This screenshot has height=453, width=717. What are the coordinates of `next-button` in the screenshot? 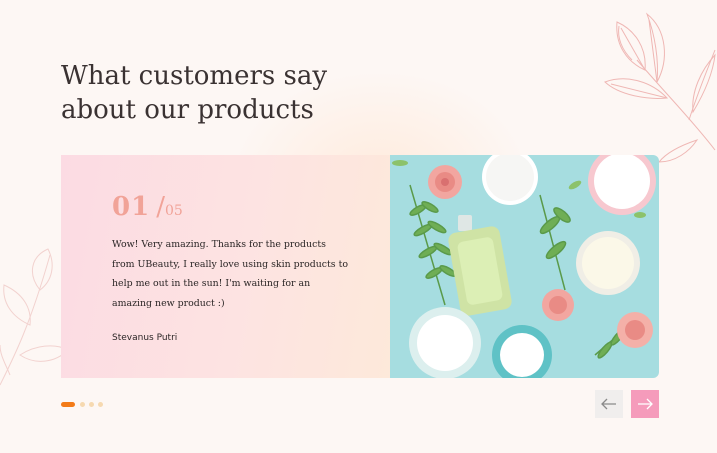 It's located at (645, 404).